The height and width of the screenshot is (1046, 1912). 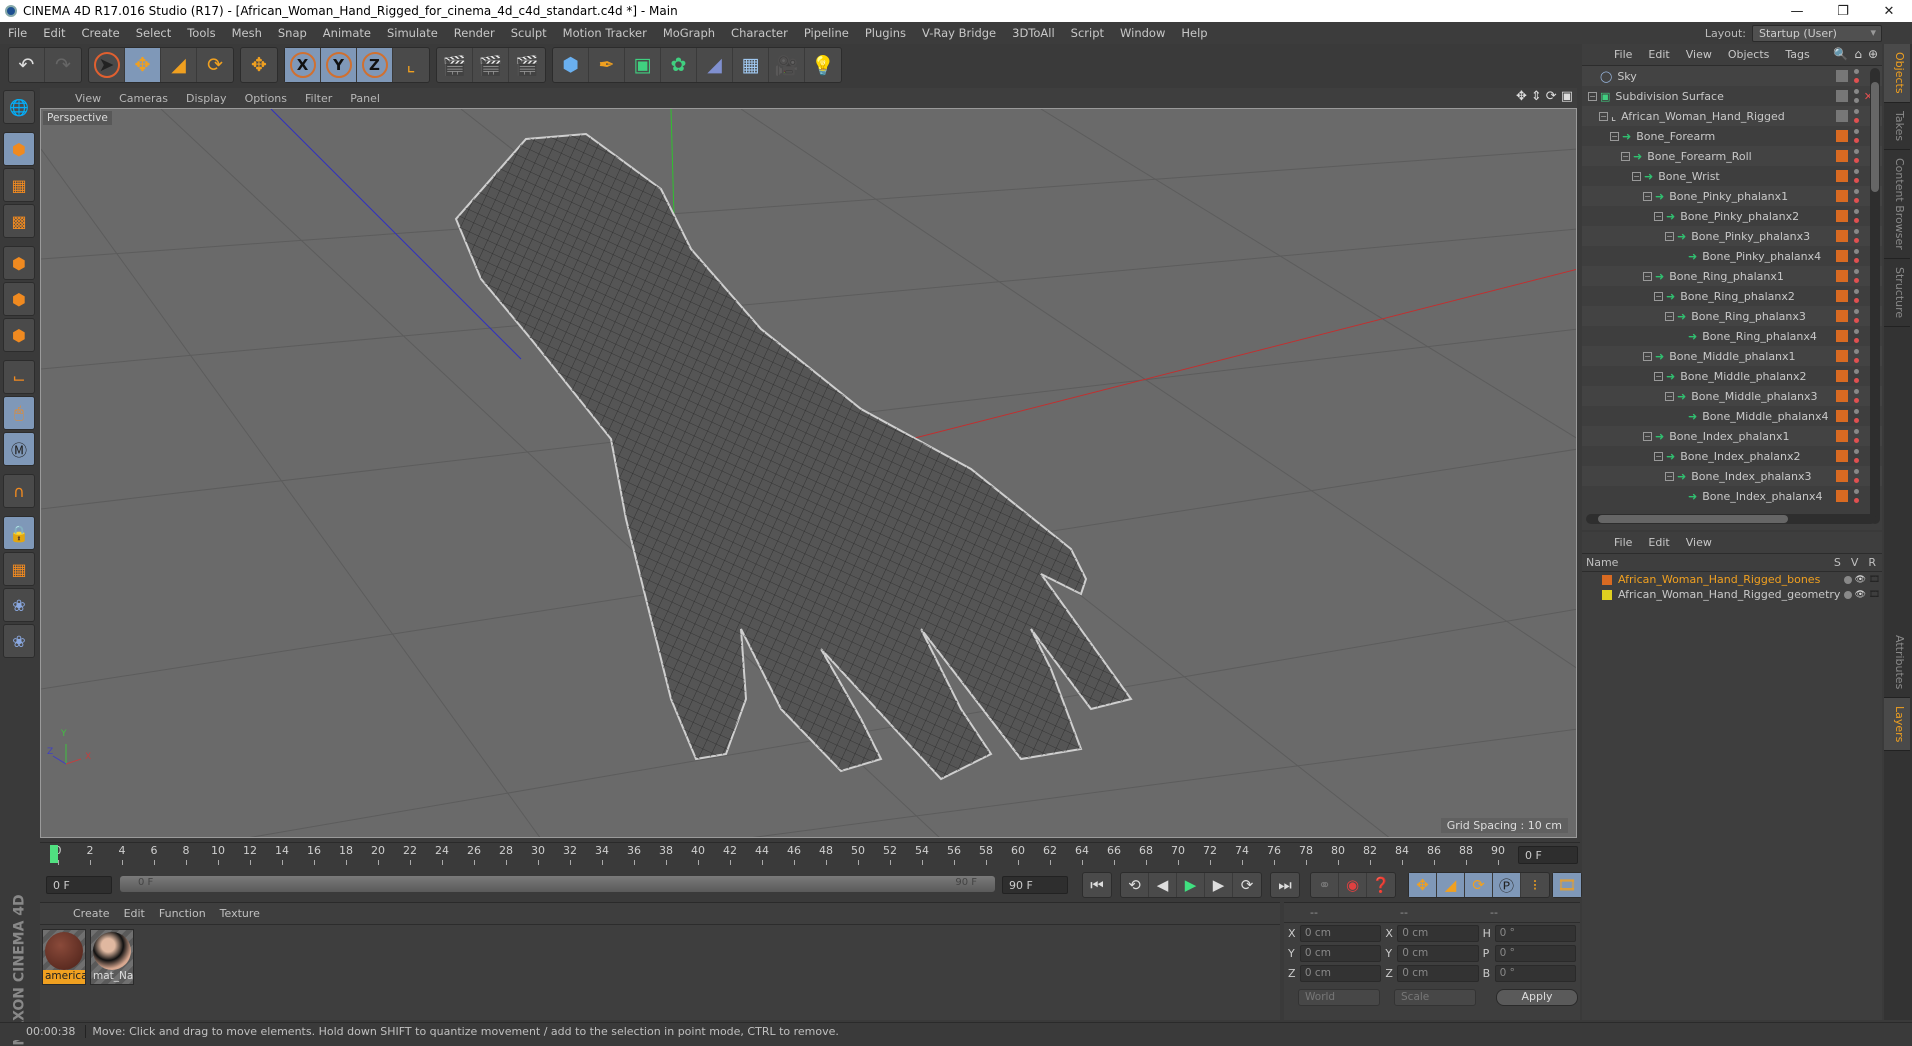 What do you see at coordinates (215, 65) in the screenshot?
I see `rotate-icon: ⟳` at bounding box center [215, 65].